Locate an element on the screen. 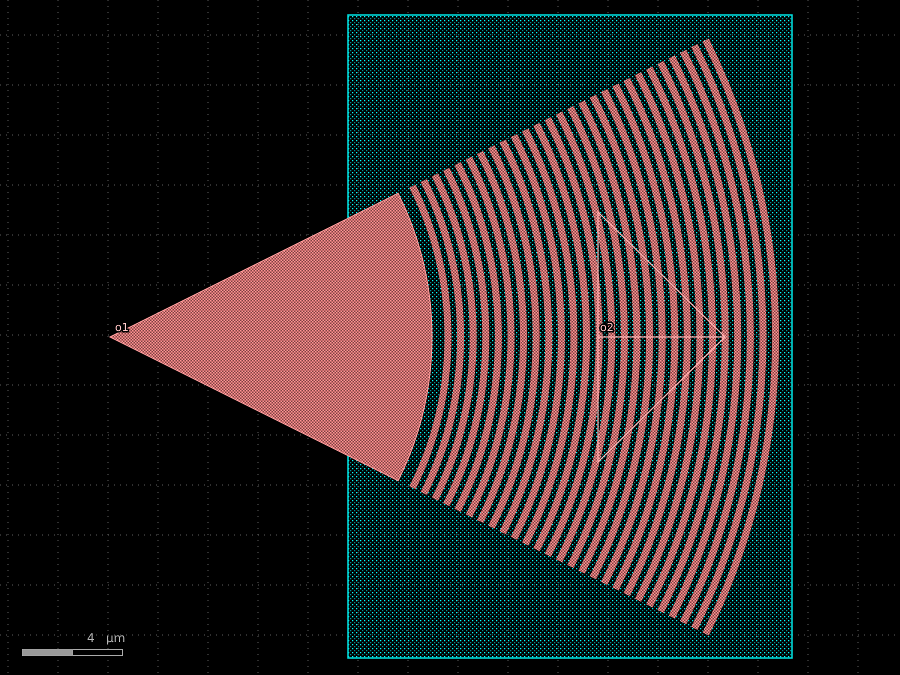 This screenshot has height=675, width=900. scale-value: 4 is located at coordinates (91, 638).